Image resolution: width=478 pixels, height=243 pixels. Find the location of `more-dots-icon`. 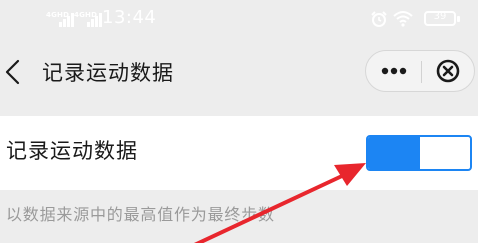

more-dots-icon is located at coordinates (394, 71).